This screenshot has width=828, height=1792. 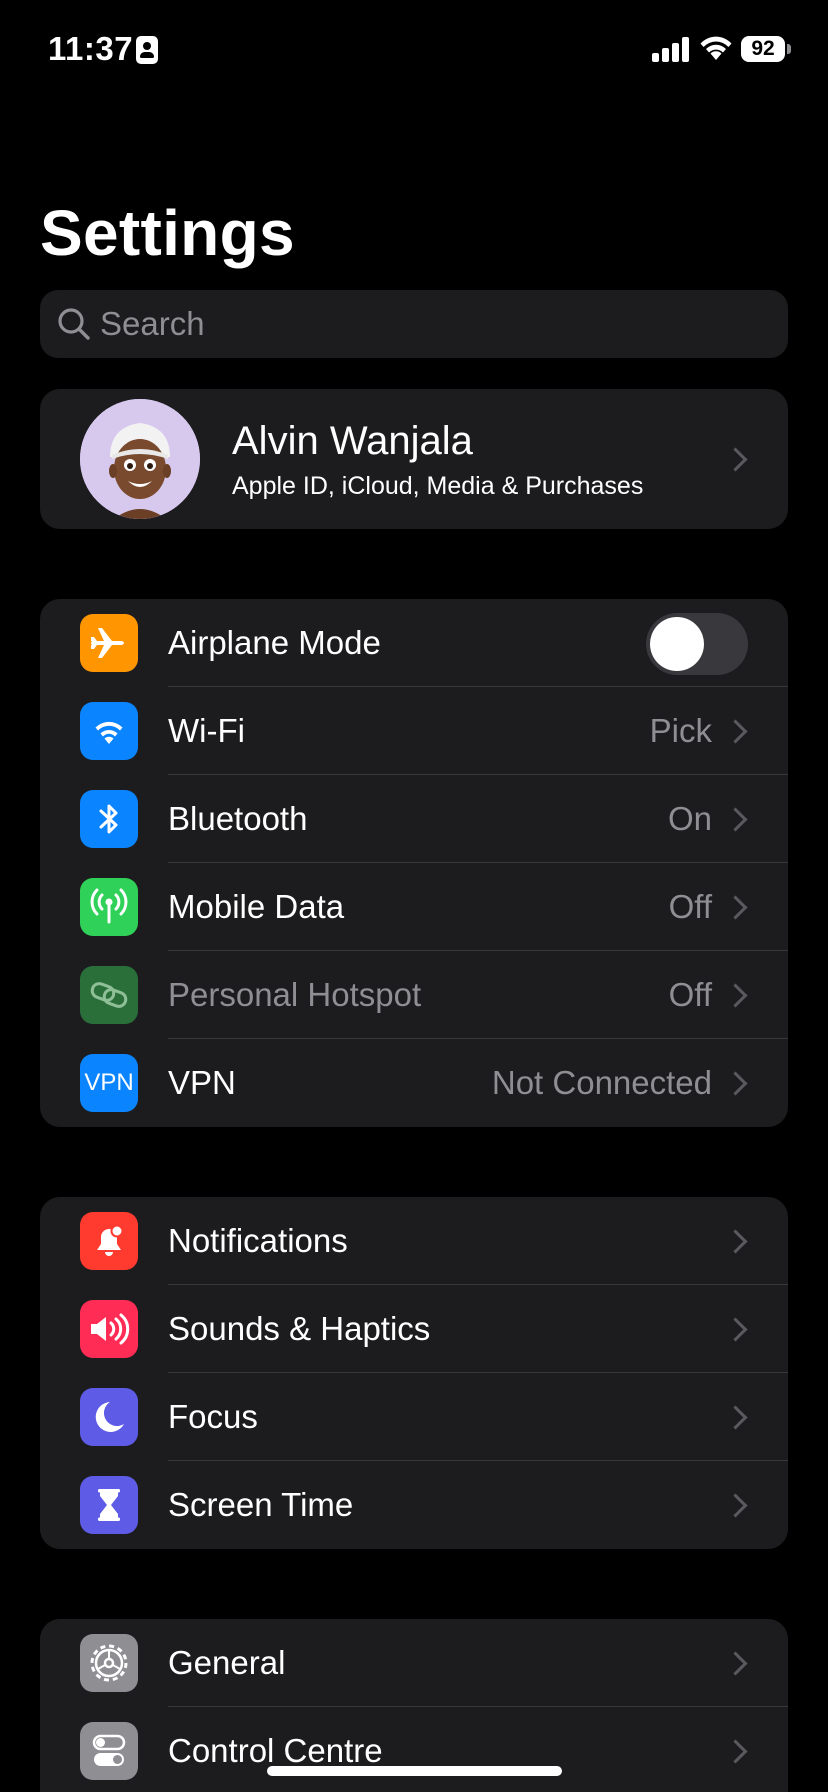 What do you see at coordinates (677, 644) in the screenshot?
I see `toggle-knob` at bounding box center [677, 644].